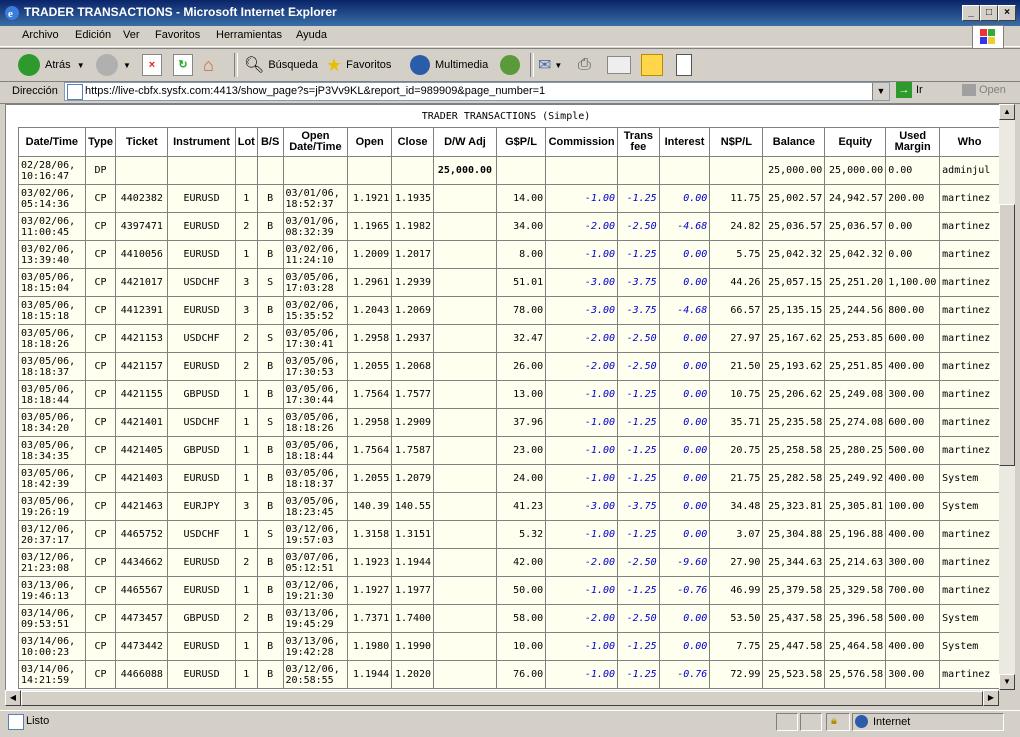 This screenshot has width=1020, height=737. I want to click on table-cell: 21.75, so click(736, 478).